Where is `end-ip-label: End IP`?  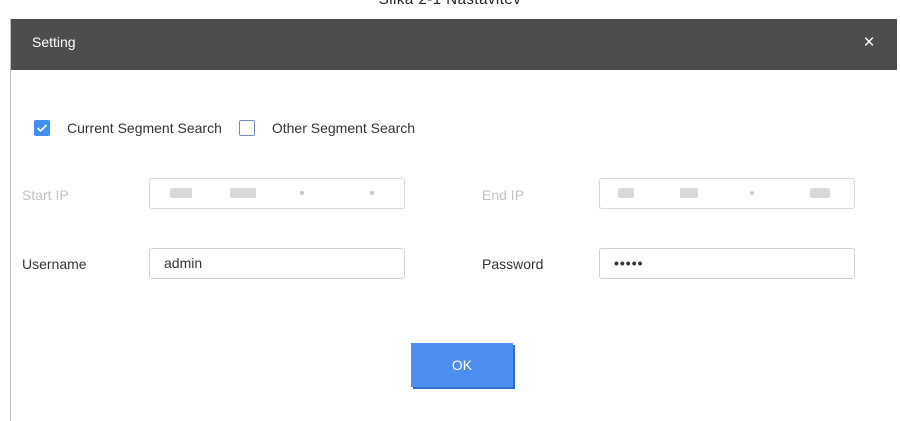 end-ip-label: End IP is located at coordinates (503, 195).